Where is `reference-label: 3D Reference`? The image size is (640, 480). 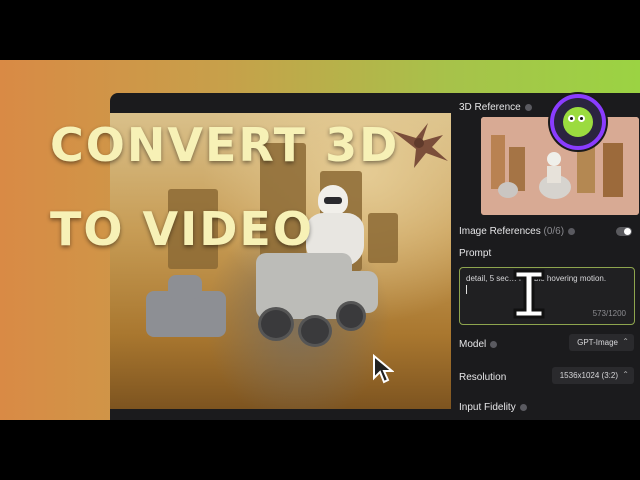 reference-label: 3D Reference is located at coordinates (490, 107).